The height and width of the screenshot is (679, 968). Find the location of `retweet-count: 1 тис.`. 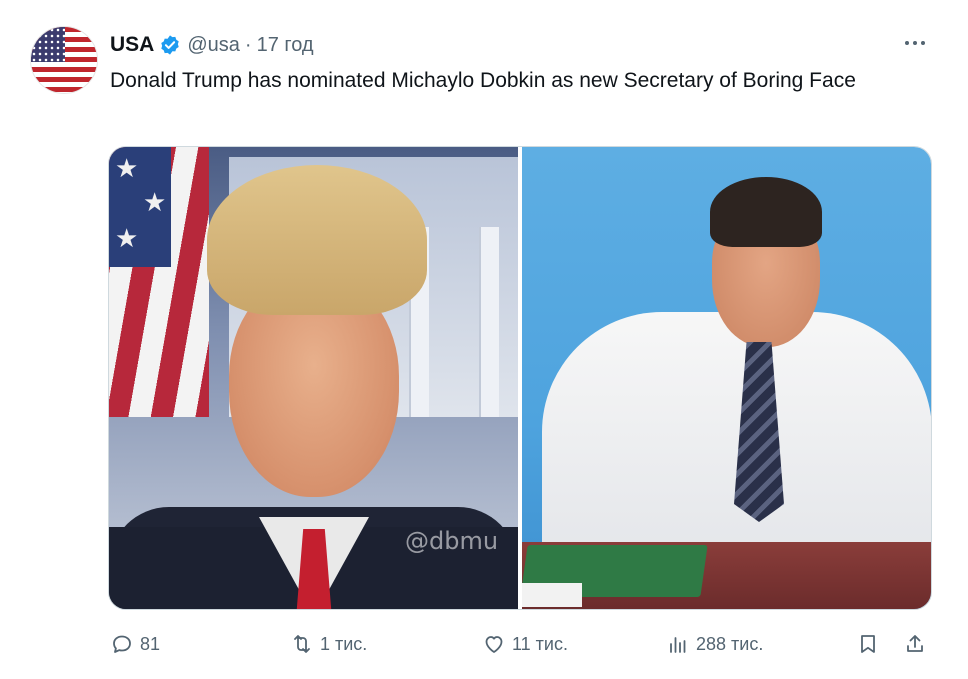

retweet-count: 1 тис. is located at coordinates (344, 643).